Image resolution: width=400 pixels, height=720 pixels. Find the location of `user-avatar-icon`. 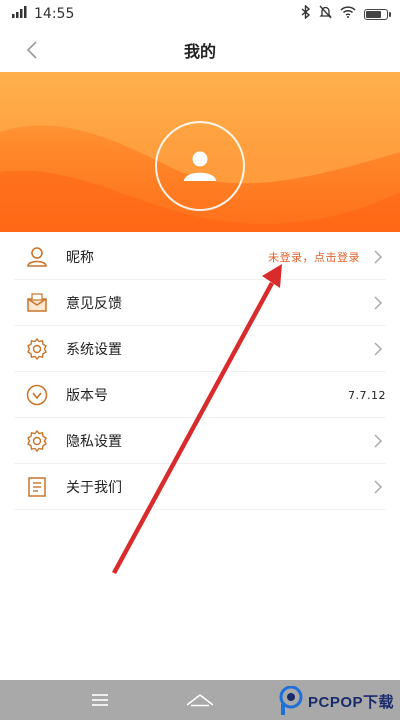

user-avatar-icon is located at coordinates (200, 166).